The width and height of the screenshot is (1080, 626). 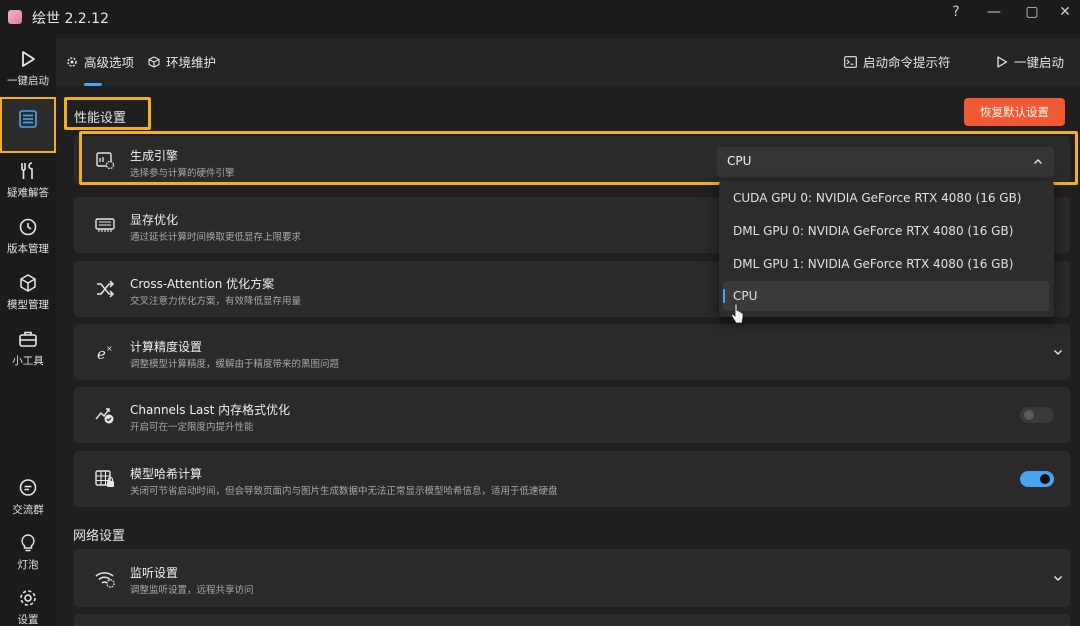 I want to click on tab-env: 环境维护, so click(x=182, y=61).